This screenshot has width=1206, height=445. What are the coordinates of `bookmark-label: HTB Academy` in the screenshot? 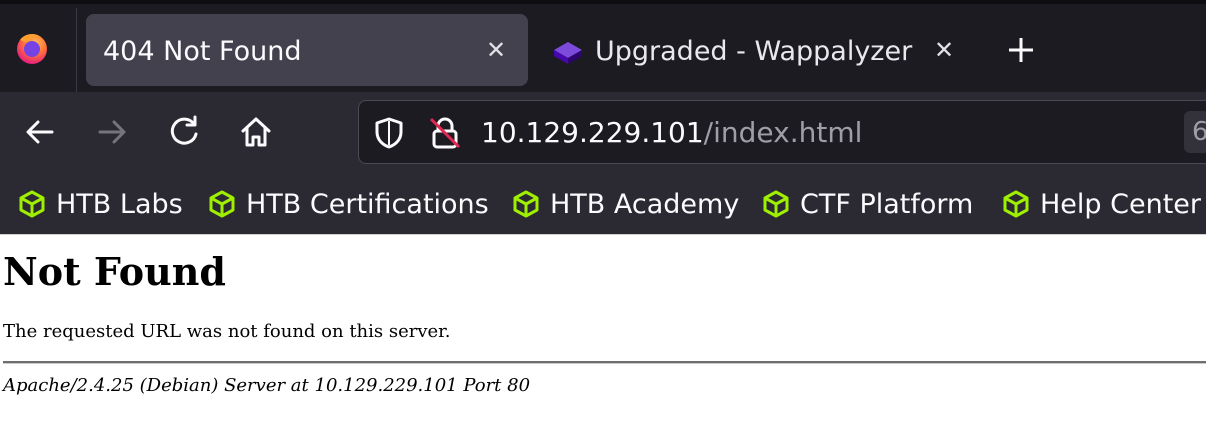 It's located at (645, 204).